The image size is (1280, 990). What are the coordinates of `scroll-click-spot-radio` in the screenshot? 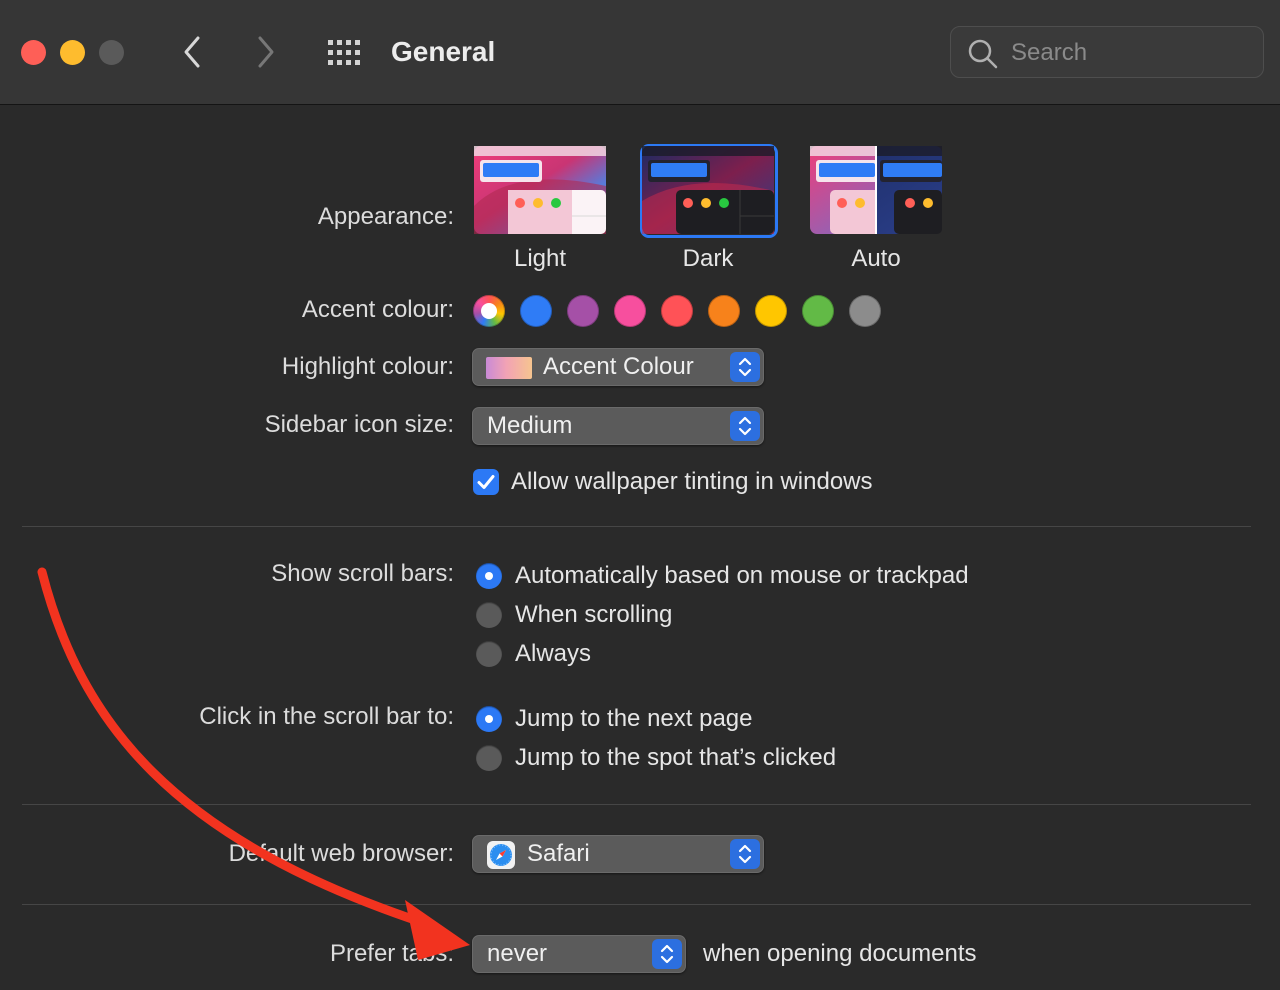 It's located at (489, 758).